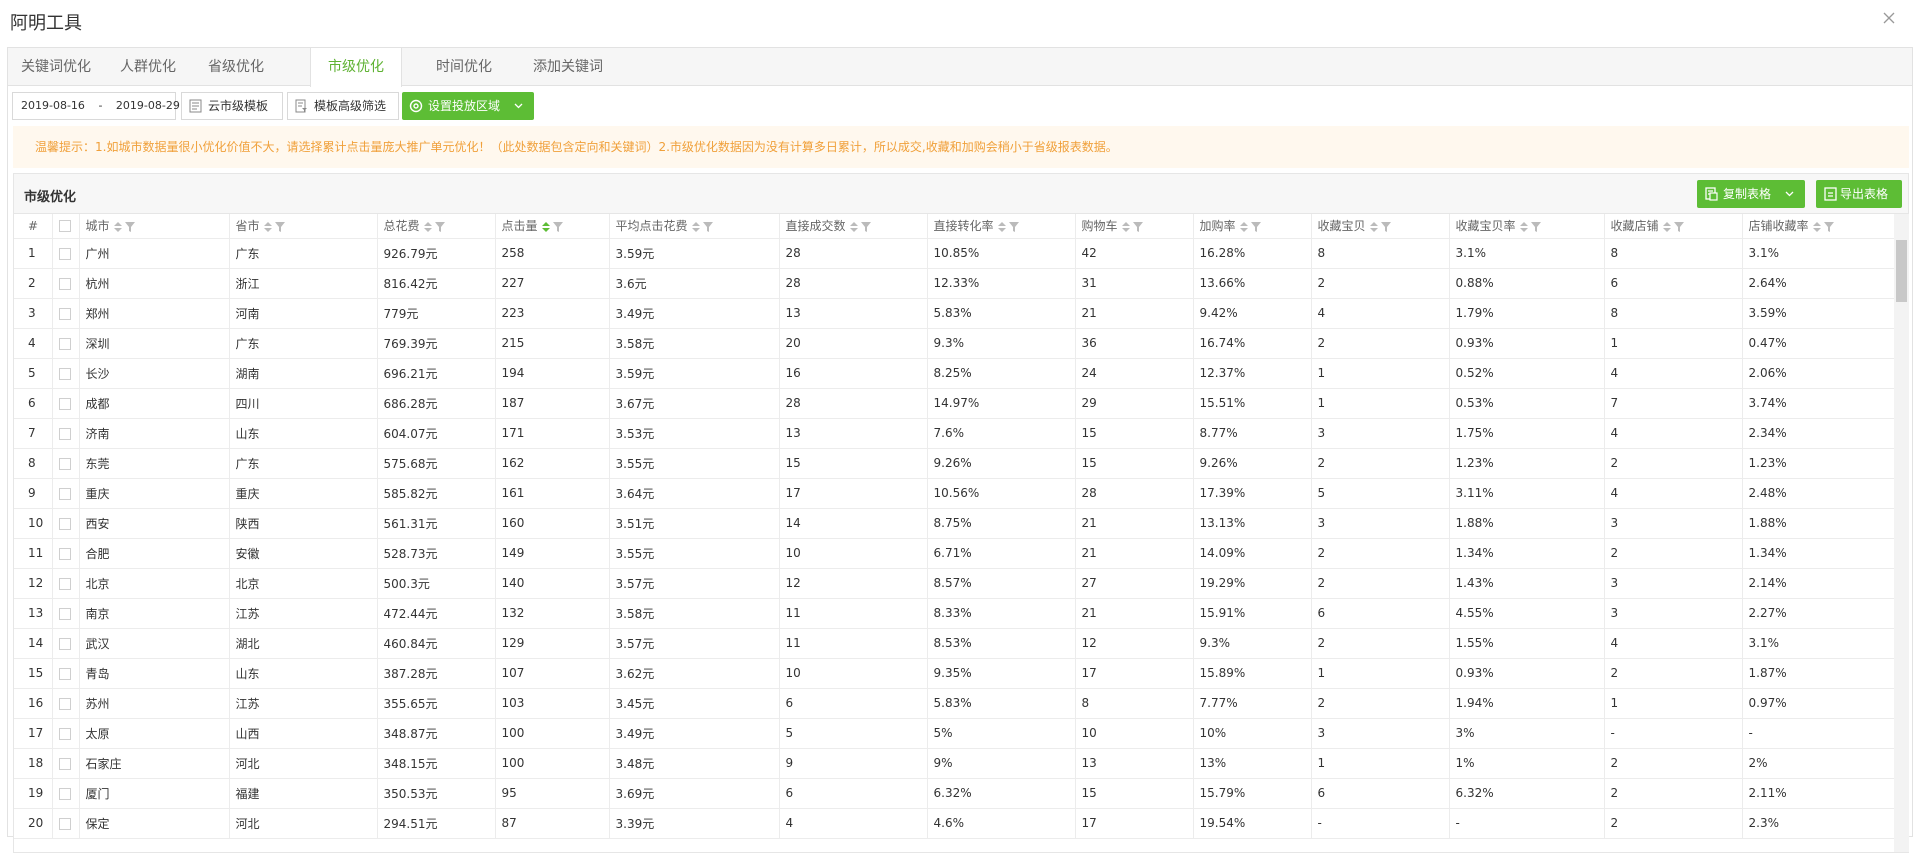 The image size is (1919, 853). Describe the element at coordinates (402, 226) in the screenshot. I see `col-header-label: 总花费` at that location.